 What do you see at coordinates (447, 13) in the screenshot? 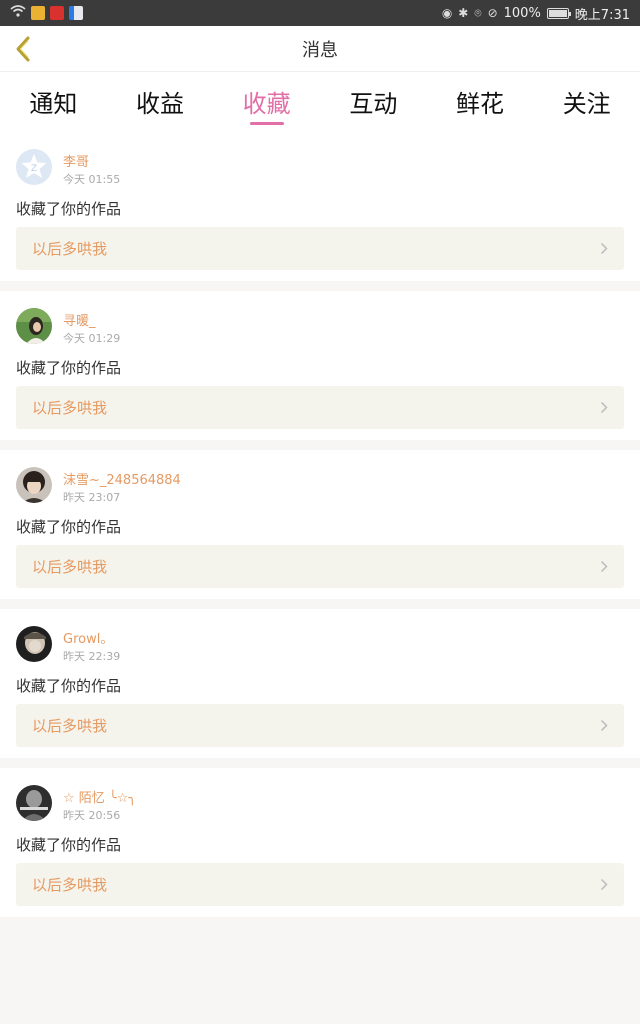
I see `eye-icon: ◉` at bounding box center [447, 13].